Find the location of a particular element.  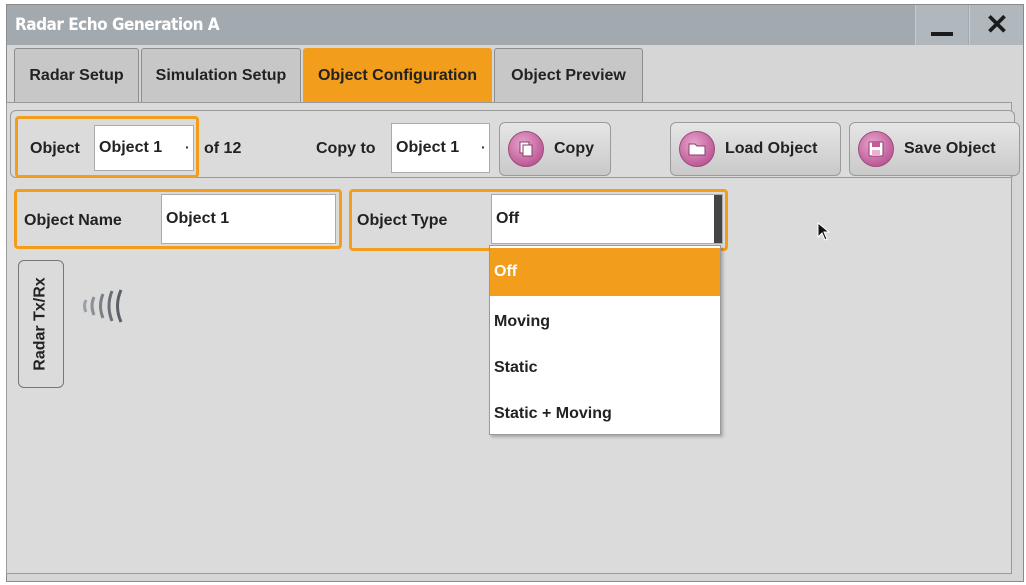

tab-object-preview: Object Preview is located at coordinates (568, 75).